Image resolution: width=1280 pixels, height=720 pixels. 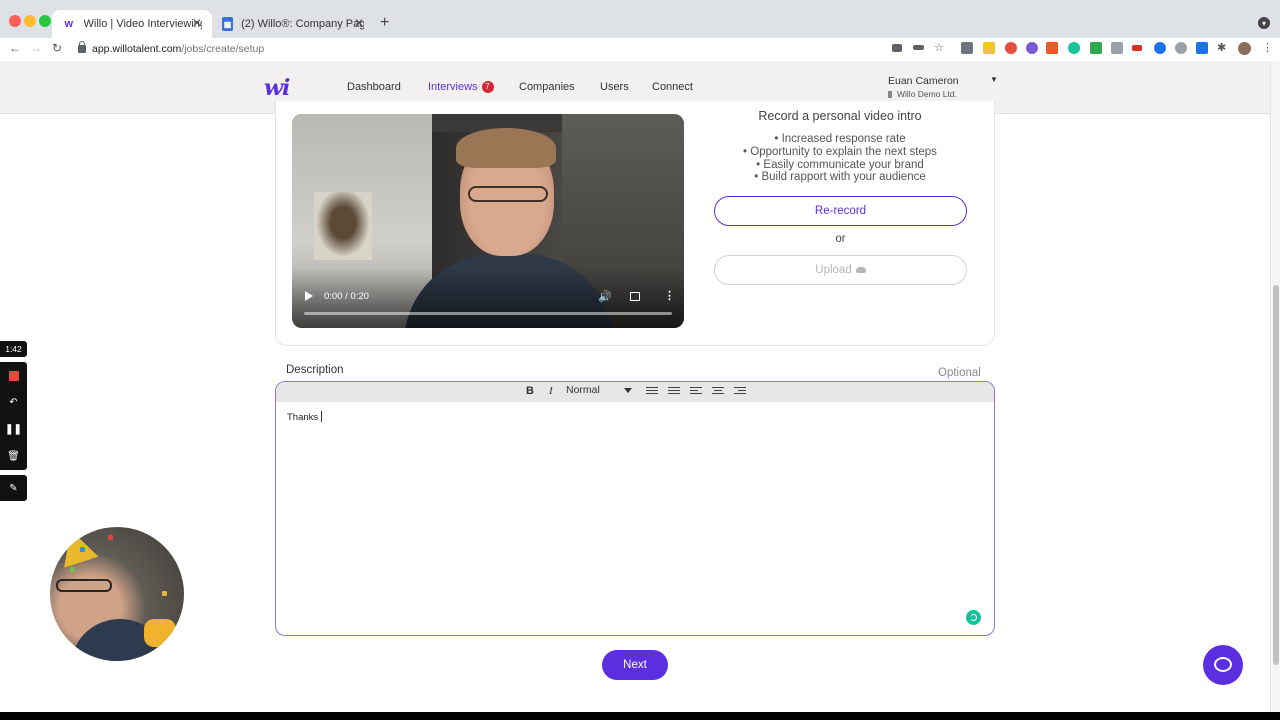 What do you see at coordinates (13, 456) in the screenshot?
I see `trash-icon: 🗑` at bounding box center [13, 456].